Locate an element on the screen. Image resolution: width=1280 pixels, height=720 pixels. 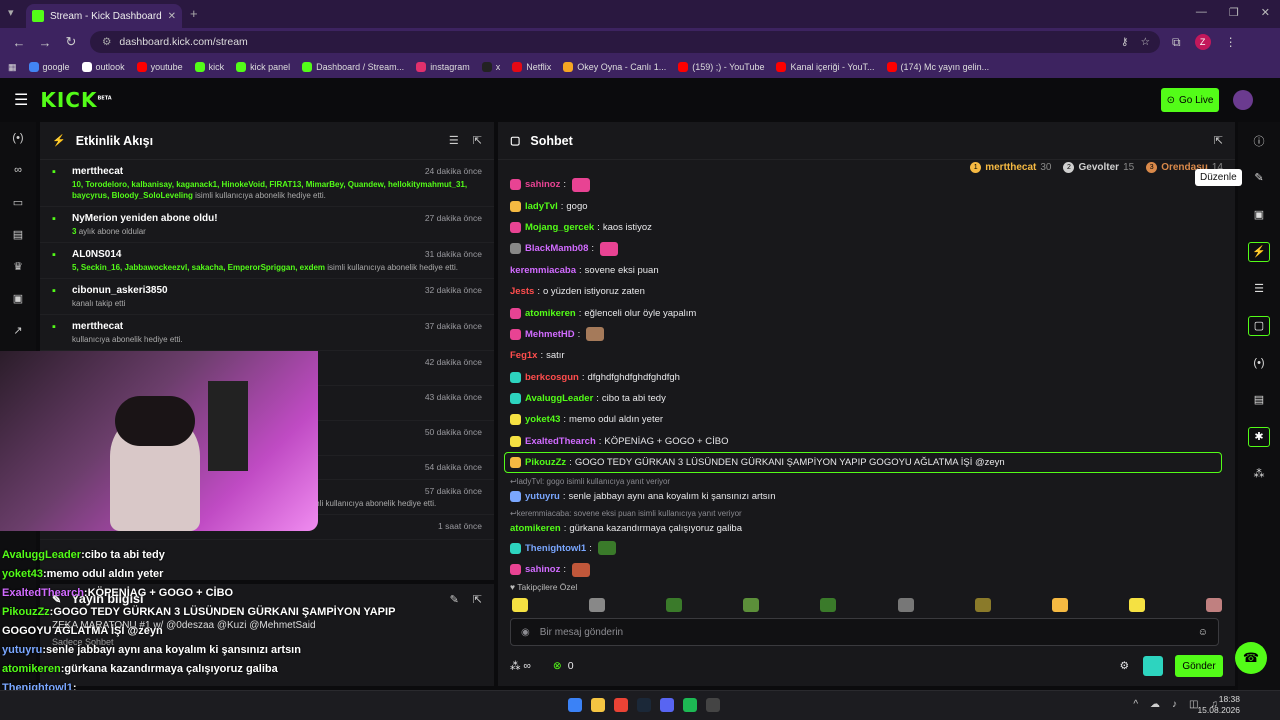
chat-username: ladyTvl is located at coordinates (541, 206).